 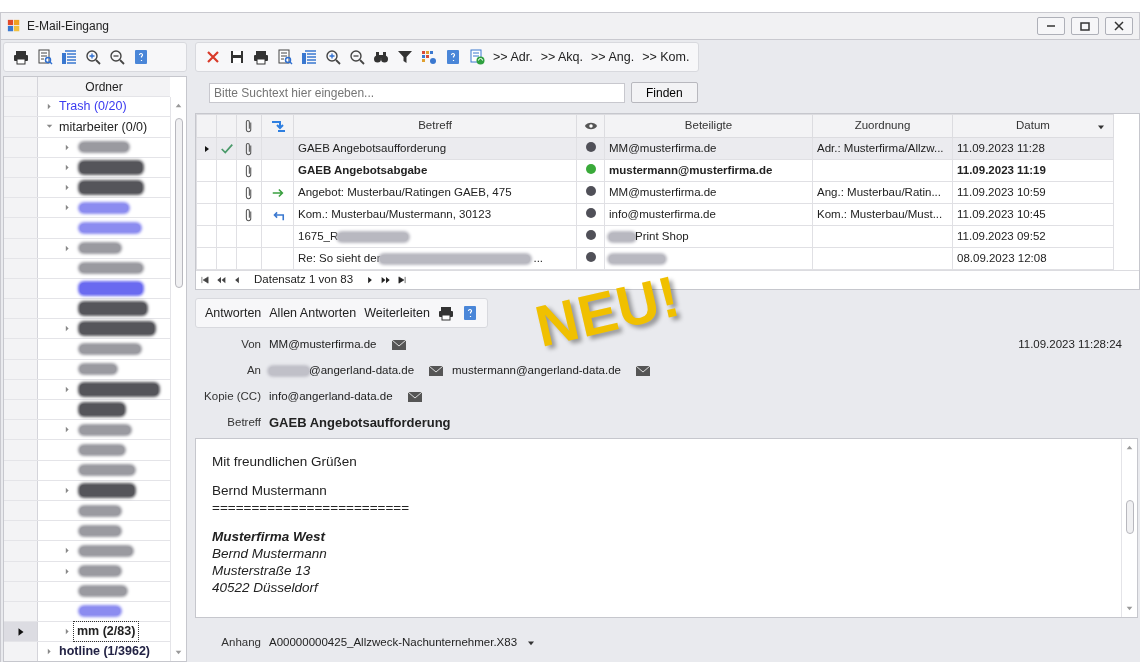 What do you see at coordinates (304, 280) in the screenshot?
I see `record-counter: Datensatz 1 von 83` at bounding box center [304, 280].